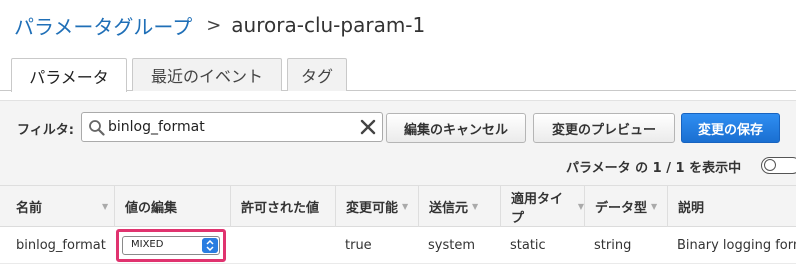 The width and height of the screenshot is (796, 276). What do you see at coordinates (368, 127) in the screenshot?
I see `clear-icon` at bounding box center [368, 127].